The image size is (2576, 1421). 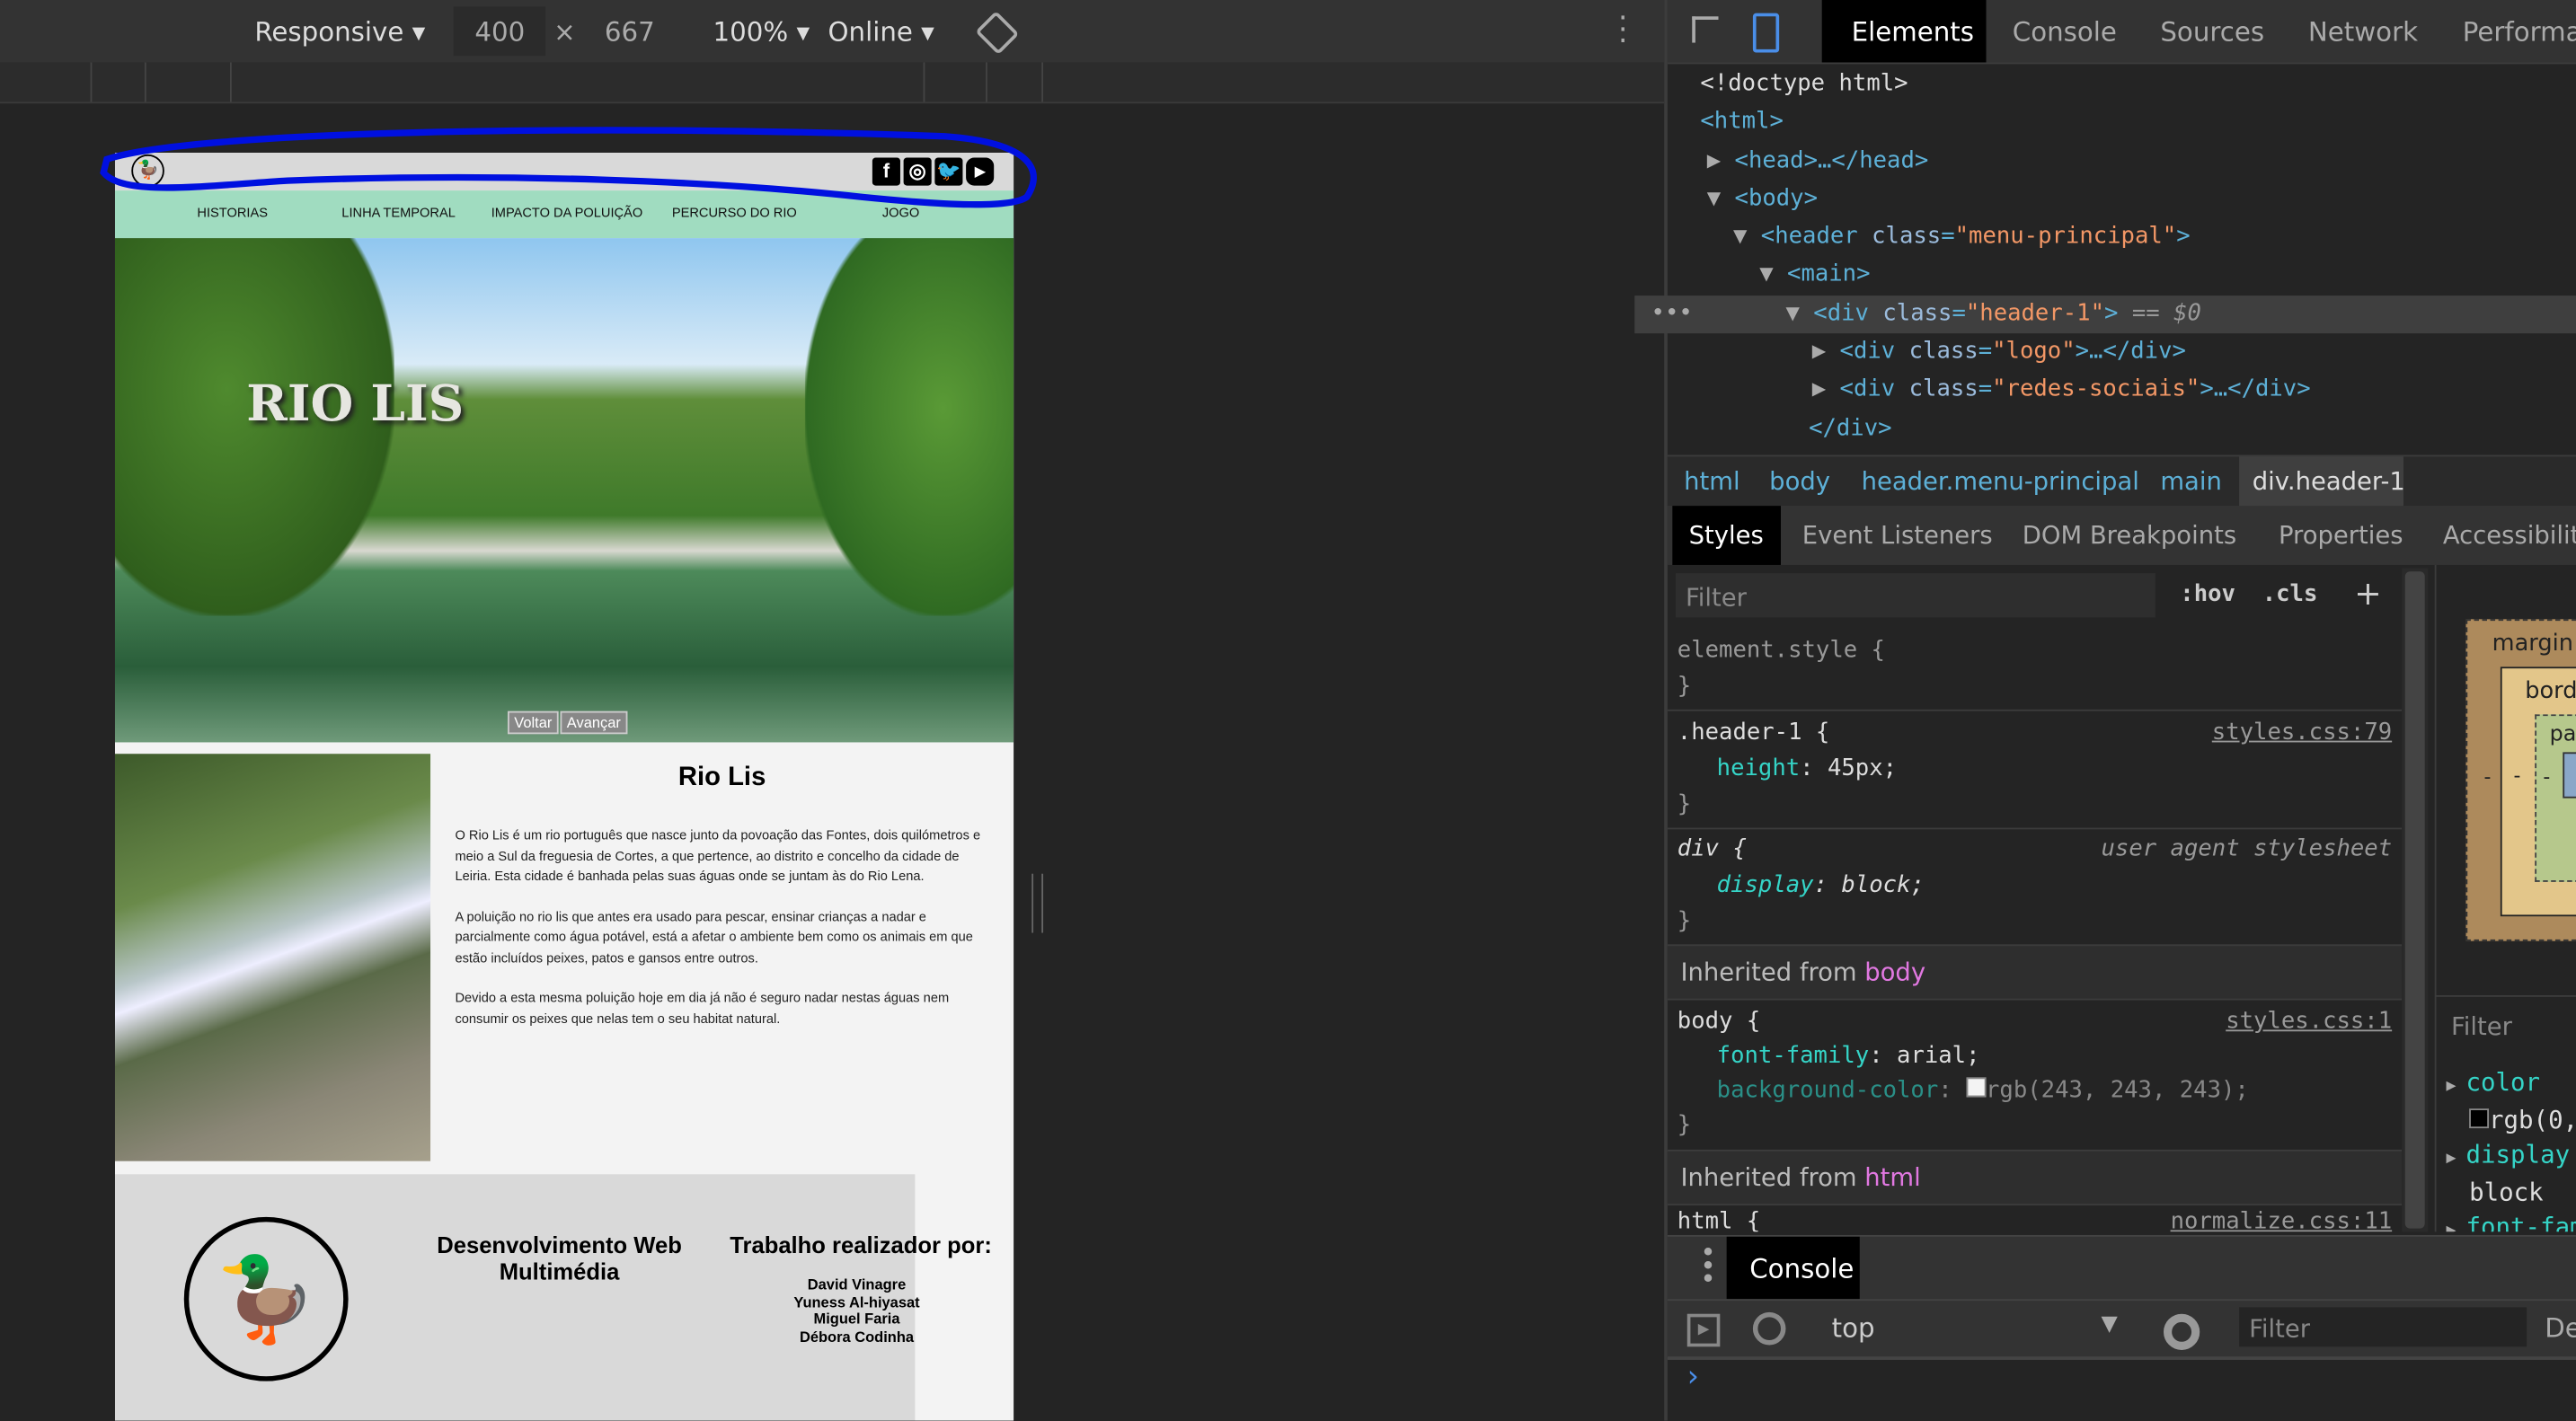 What do you see at coordinates (1938, 1056) in the screenshot?
I see `css-value: arial;` at bounding box center [1938, 1056].